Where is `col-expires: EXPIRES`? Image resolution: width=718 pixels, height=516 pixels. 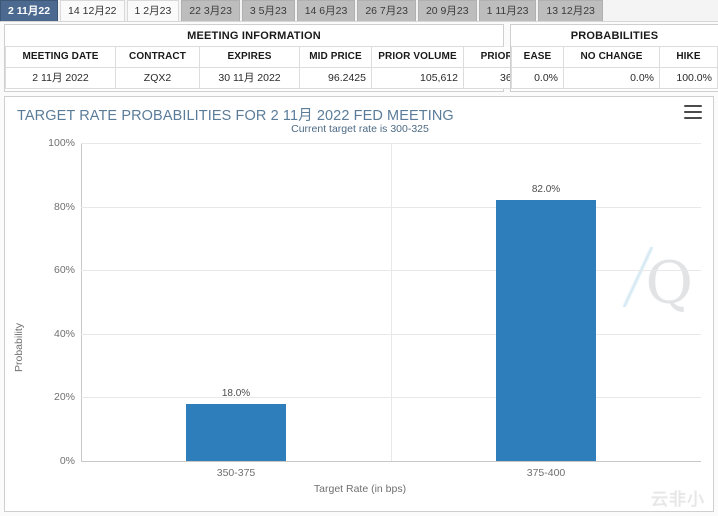
col-expires: EXPIRES is located at coordinates (249, 57).